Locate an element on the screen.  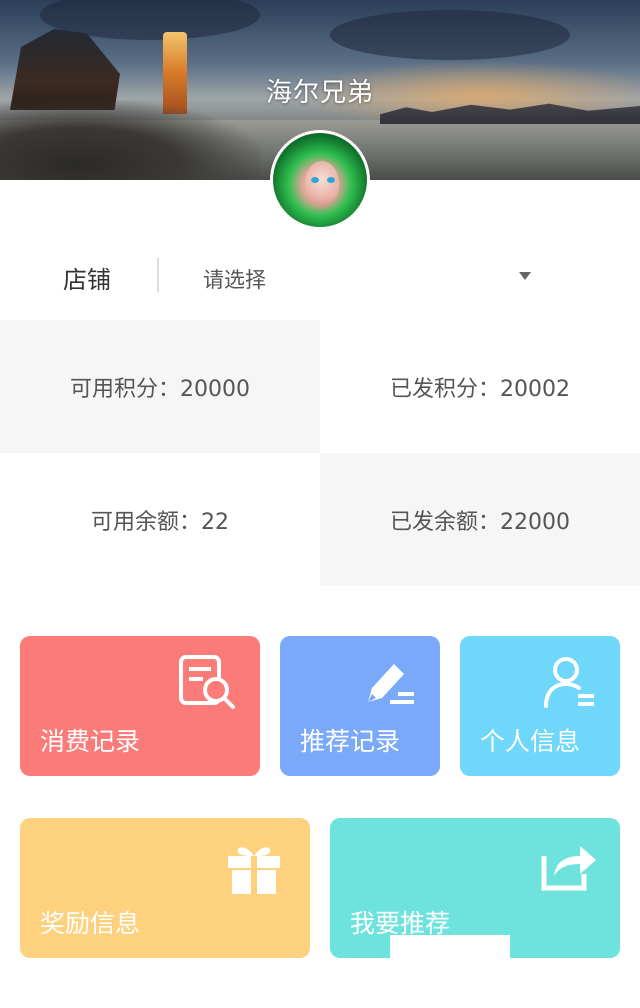
shop-select: 请选择 is located at coordinates (370, 276).